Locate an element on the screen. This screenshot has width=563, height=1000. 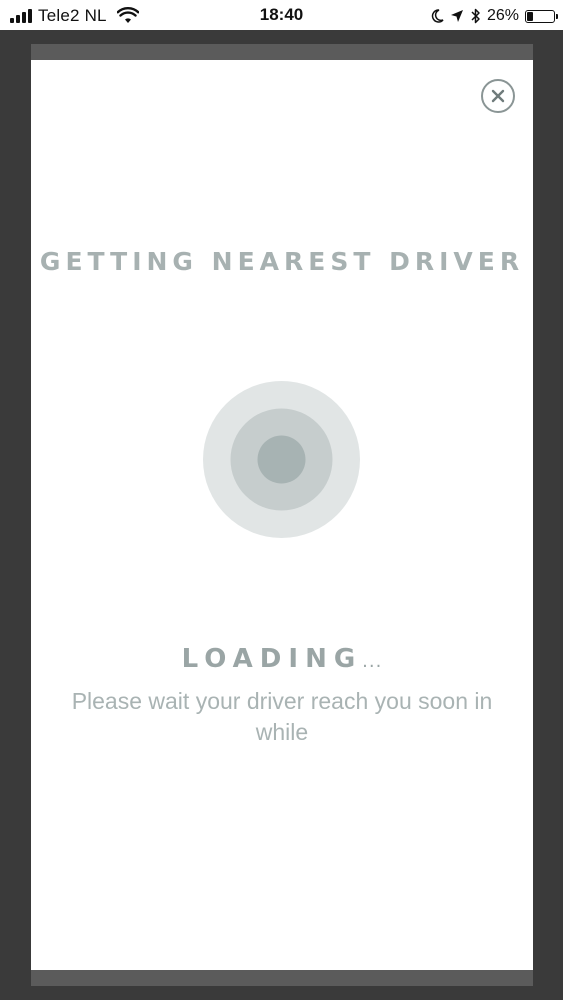
status-right: 26% is located at coordinates (494, 16).